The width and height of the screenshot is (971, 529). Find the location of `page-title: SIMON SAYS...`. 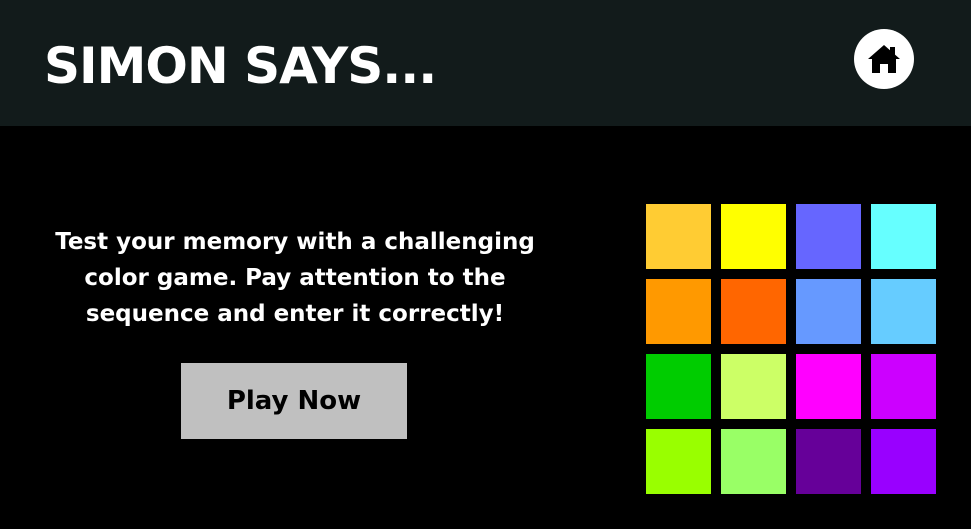

page-title: SIMON SAYS... is located at coordinates (240, 66).